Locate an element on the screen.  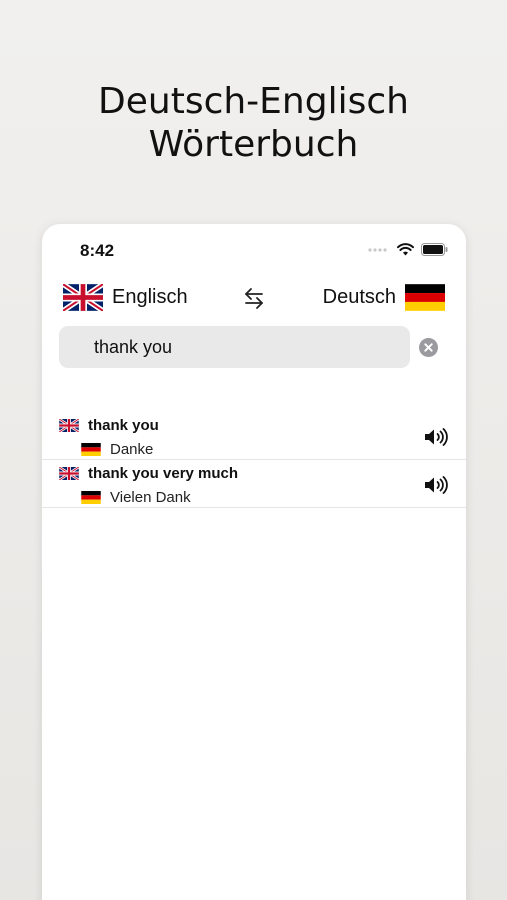
result-source: thank you is located at coordinates (109, 425).